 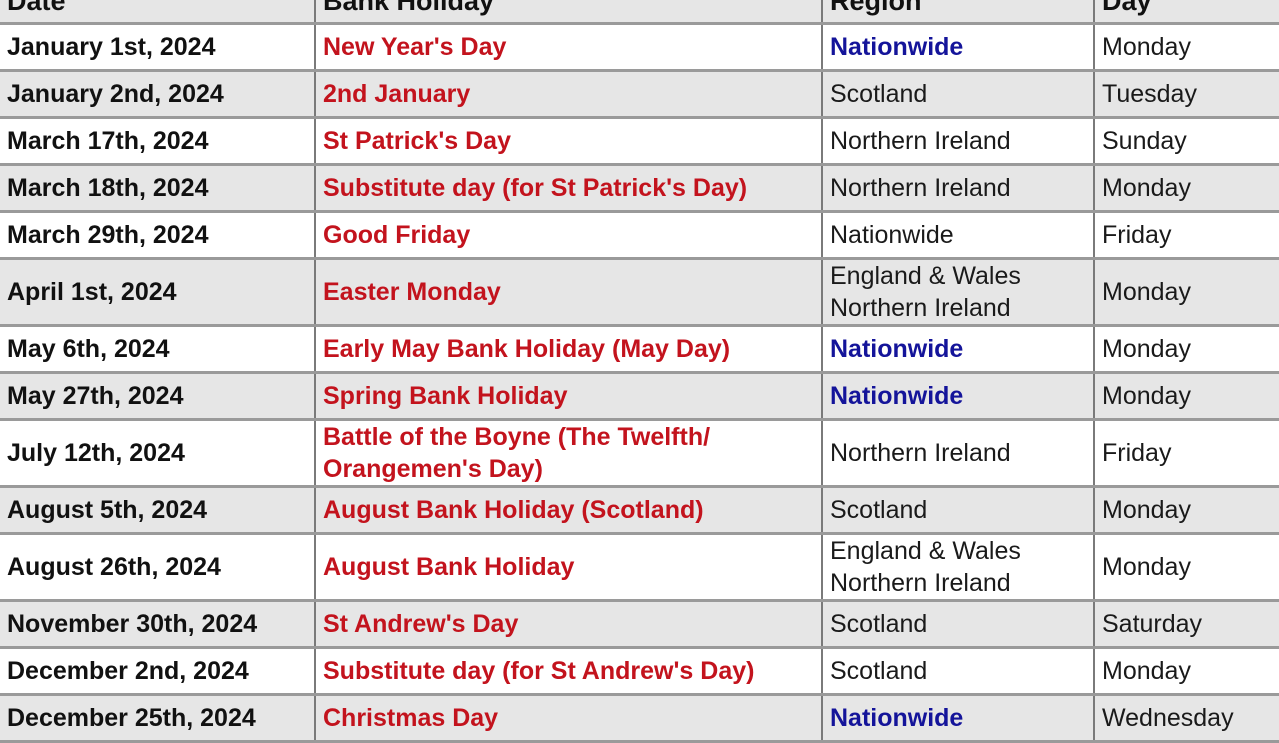 I want to click on header-region: Region, so click(x=957, y=12).